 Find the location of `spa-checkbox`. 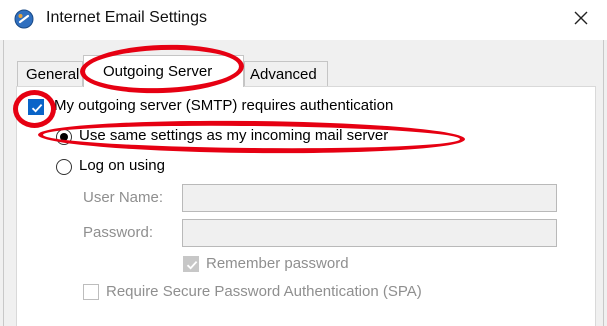

spa-checkbox is located at coordinates (91, 292).